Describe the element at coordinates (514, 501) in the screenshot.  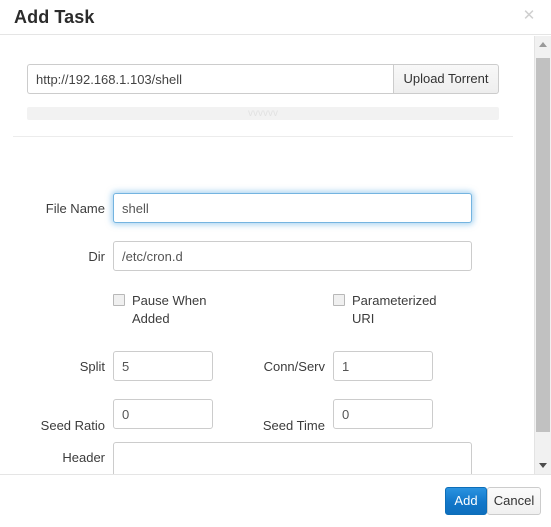
I see `cancel-button: Cancel` at that location.